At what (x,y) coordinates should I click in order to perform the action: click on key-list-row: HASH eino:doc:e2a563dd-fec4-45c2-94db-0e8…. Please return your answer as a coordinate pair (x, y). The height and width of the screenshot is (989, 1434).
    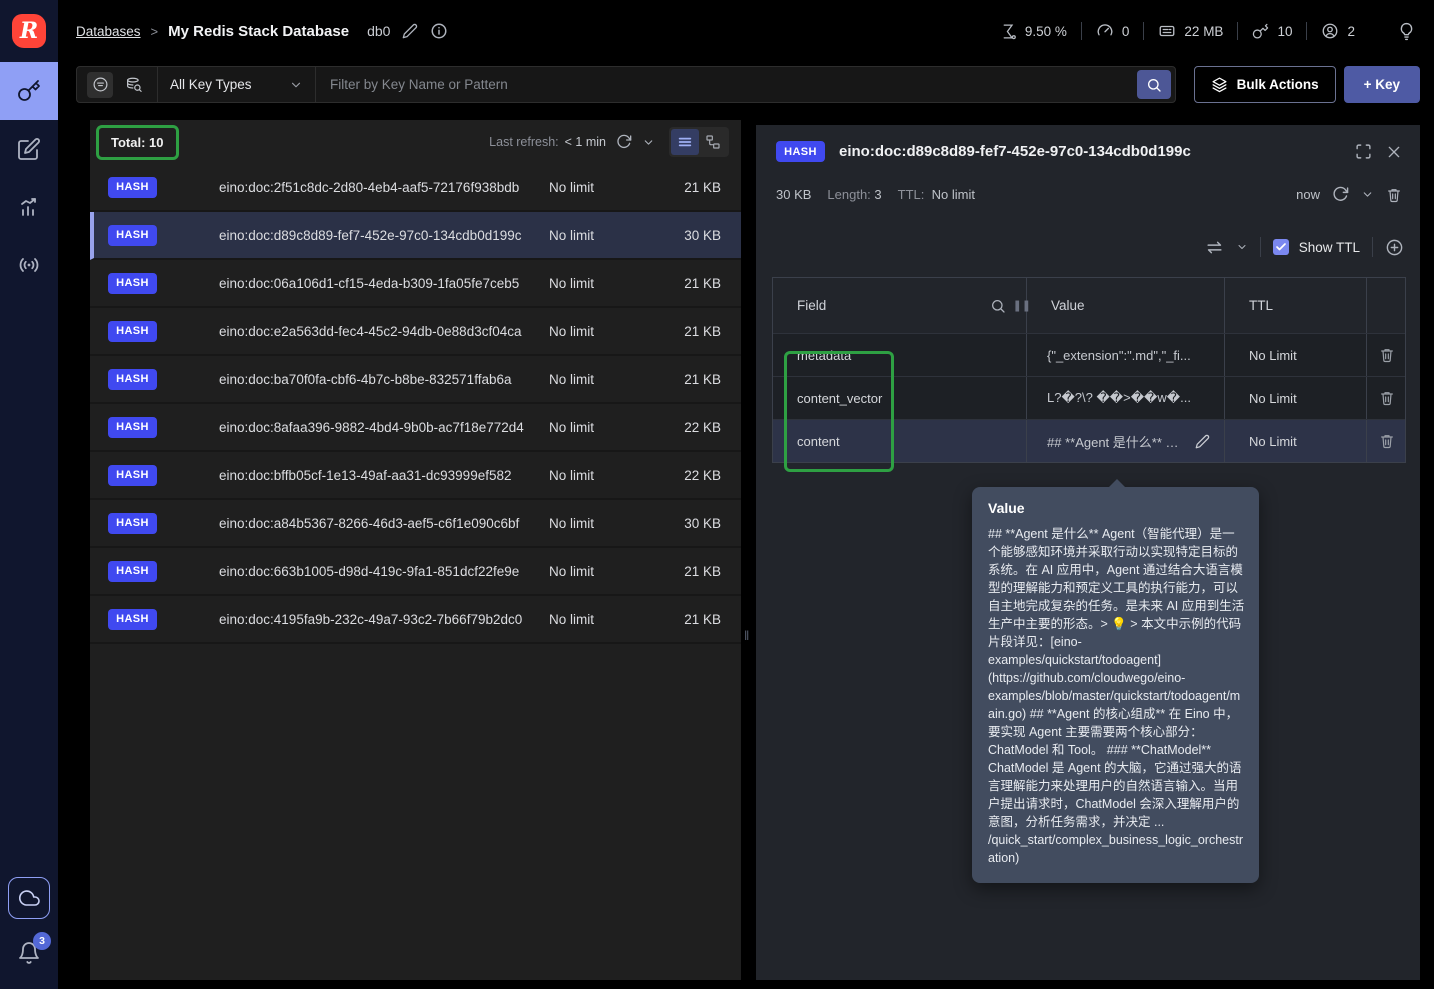
    Looking at the image, I should click on (415, 332).